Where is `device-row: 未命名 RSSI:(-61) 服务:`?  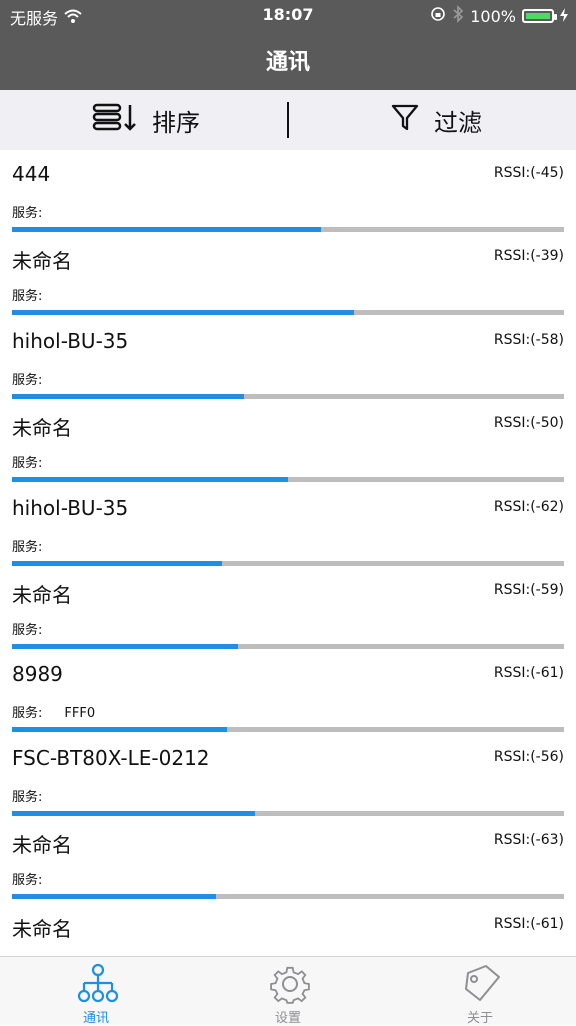 device-row: 未命名 RSSI:(-61) 服务: is located at coordinates (288, 928).